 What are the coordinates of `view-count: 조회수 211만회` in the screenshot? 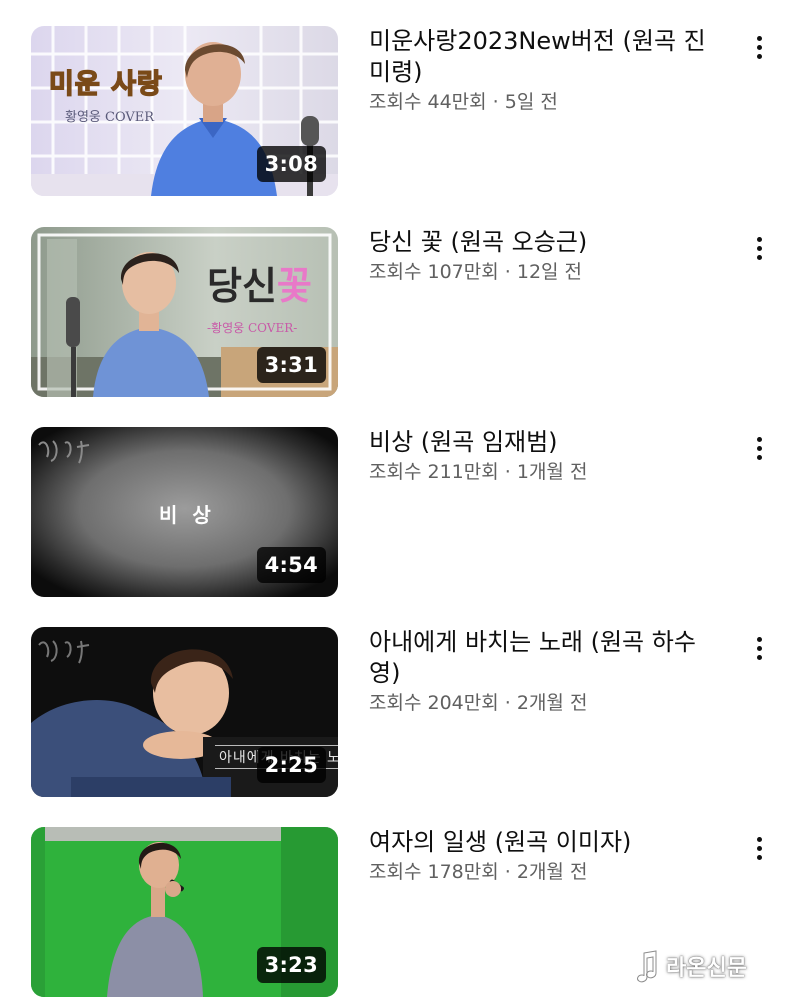 It's located at (434, 472).